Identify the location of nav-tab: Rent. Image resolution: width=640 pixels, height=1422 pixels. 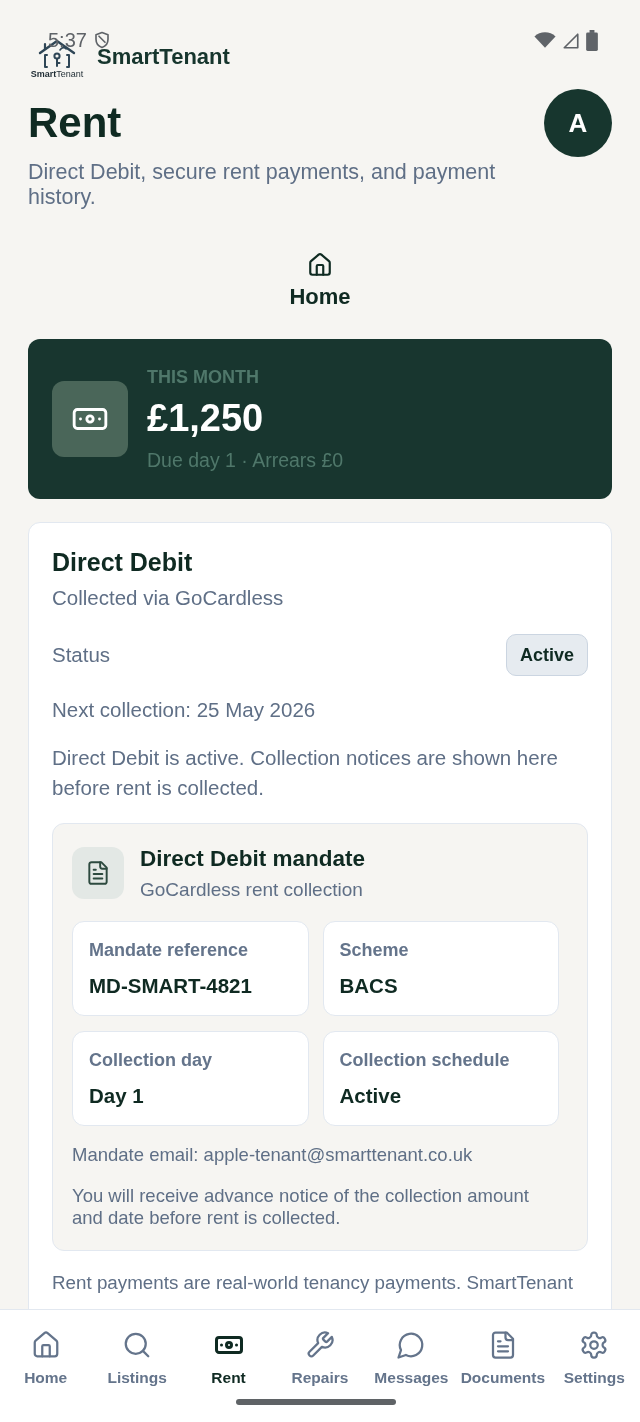
(228, 1359).